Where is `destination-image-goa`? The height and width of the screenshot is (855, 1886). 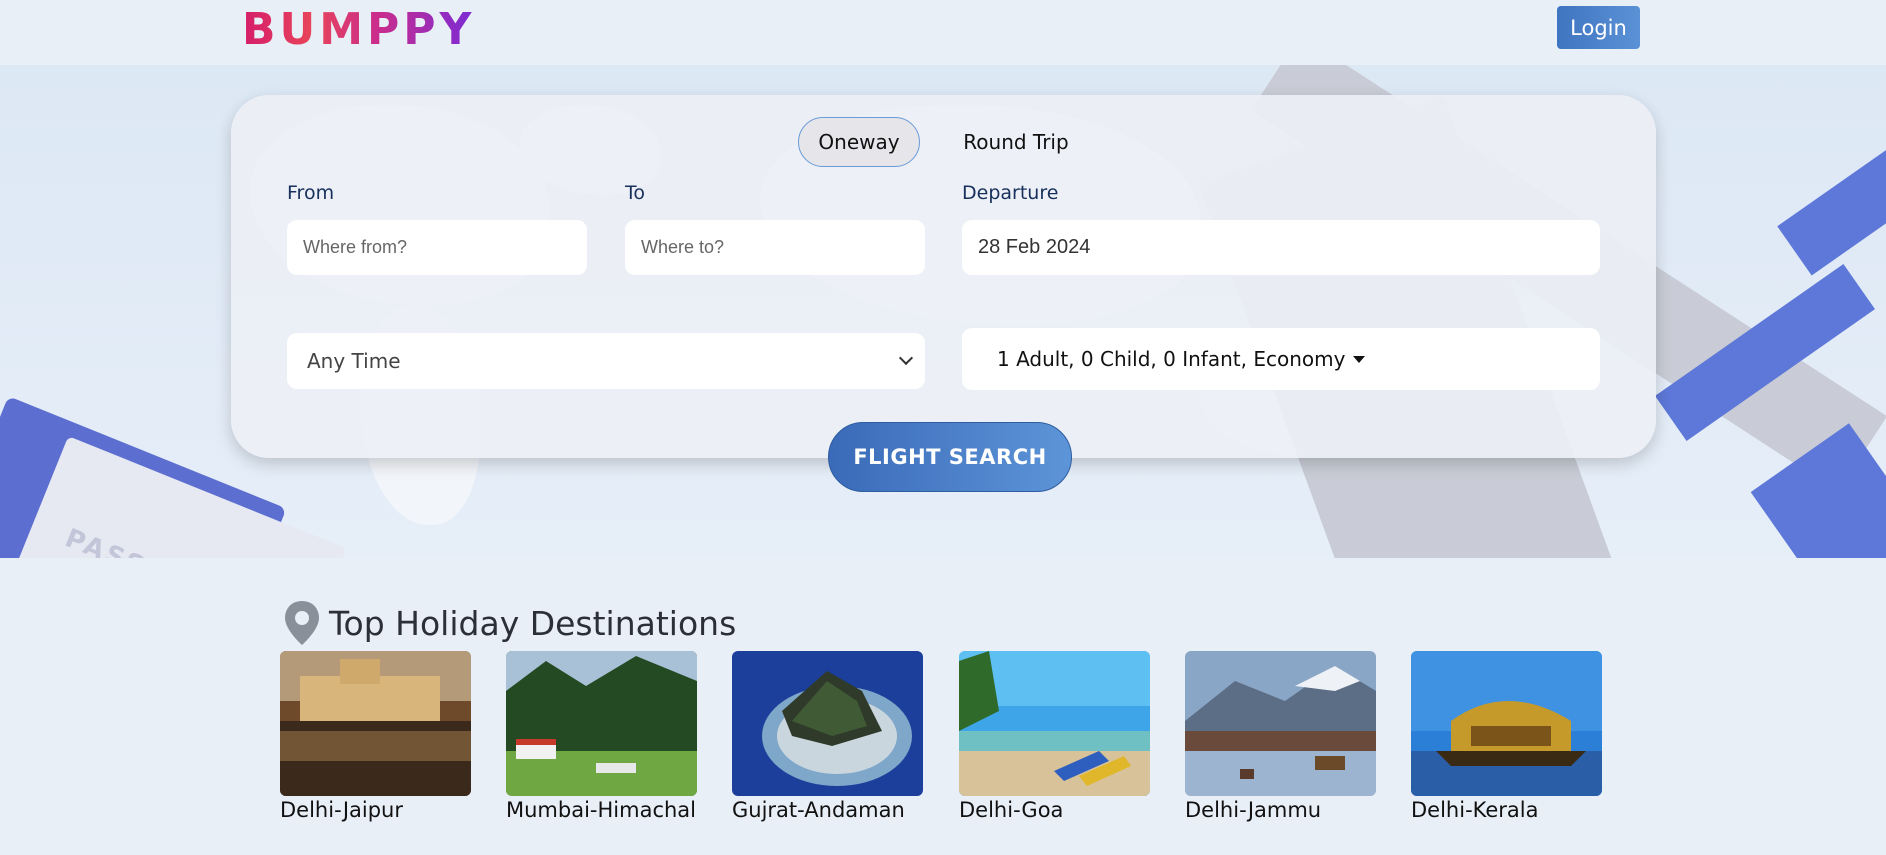
destination-image-goa is located at coordinates (1054, 723).